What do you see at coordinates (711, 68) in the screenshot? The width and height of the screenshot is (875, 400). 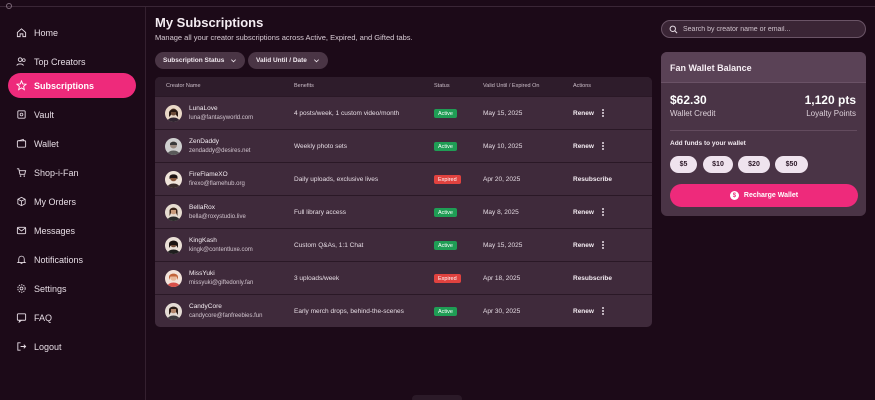 I see `wallet-title: Fan Wallet Balance` at bounding box center [711, 68].